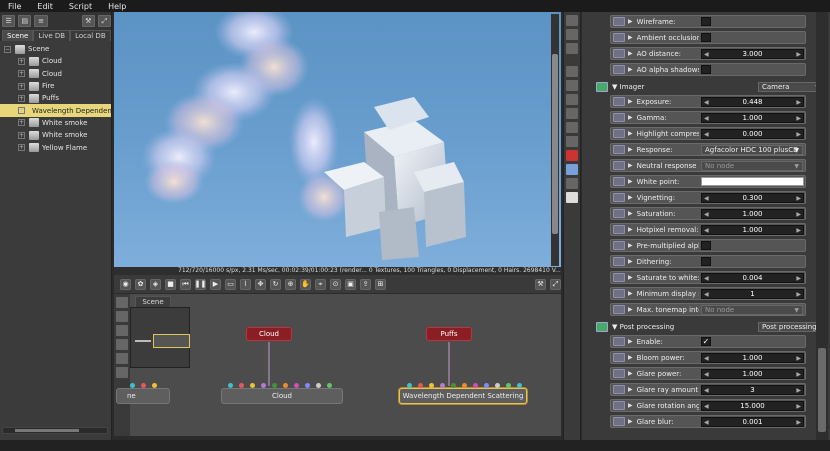  Describe the element at coordinates (320, 284) in the screenshot. I see `picker-icon: ⌖` at that location.